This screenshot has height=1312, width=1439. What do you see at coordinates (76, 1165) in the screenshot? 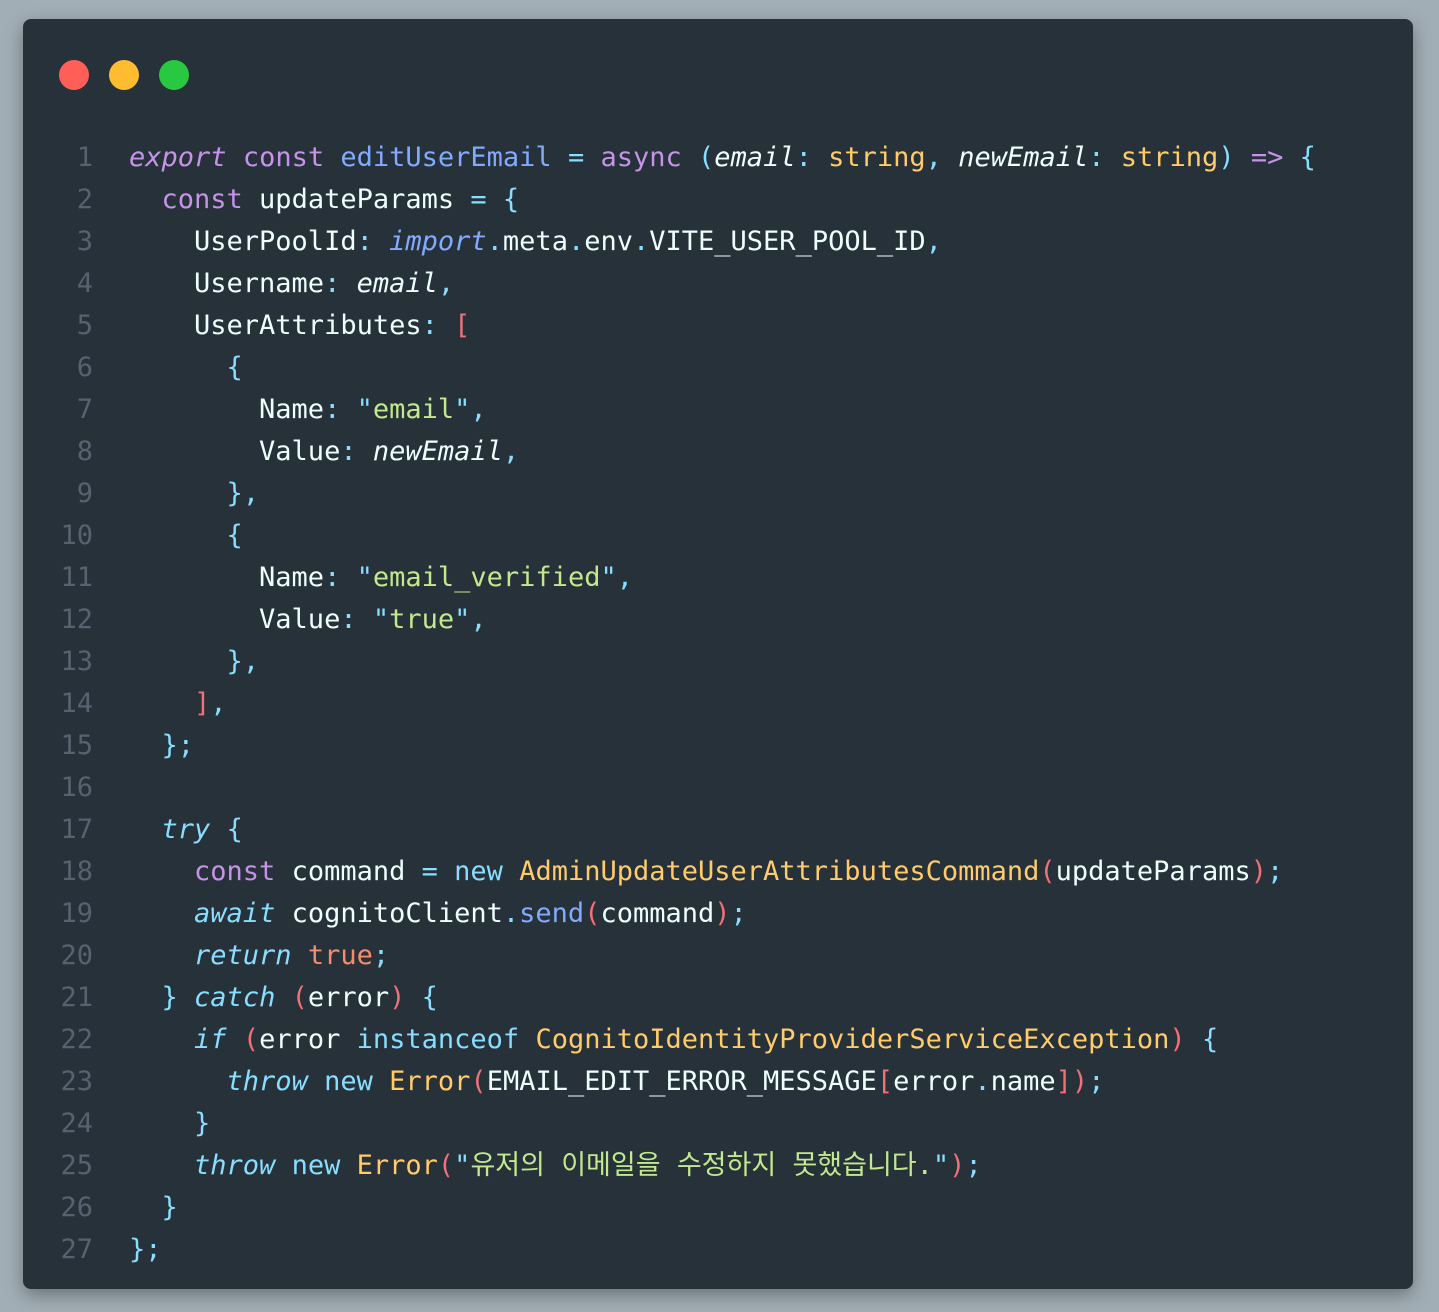
I see `line-number: 25` at bounding box center [76, 1165].